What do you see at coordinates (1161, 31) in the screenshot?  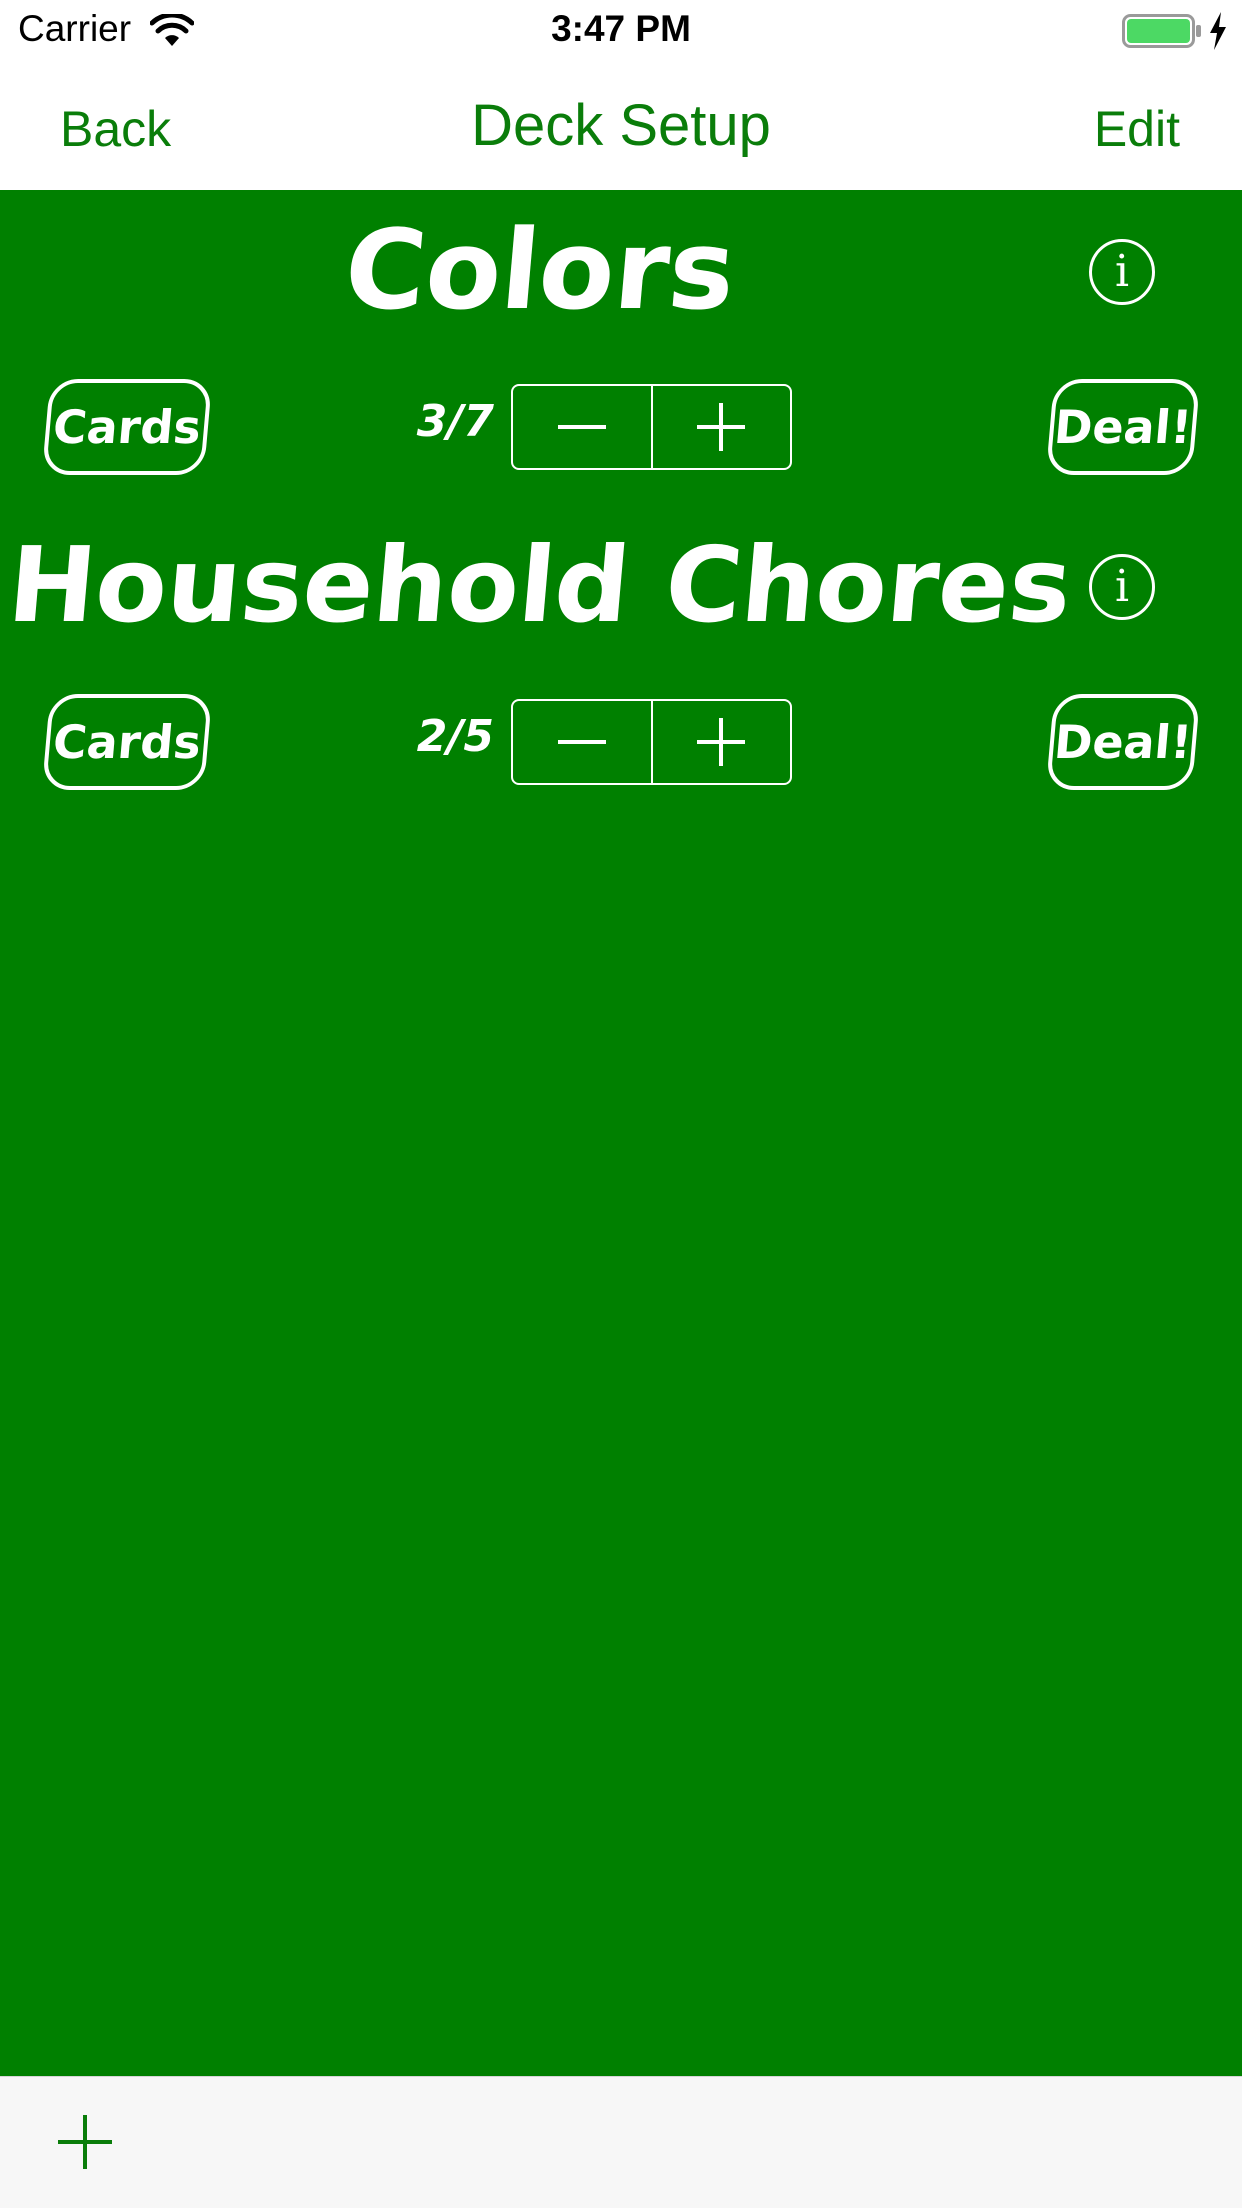 I see `battery-icon` at bounding box center [1161, 31].